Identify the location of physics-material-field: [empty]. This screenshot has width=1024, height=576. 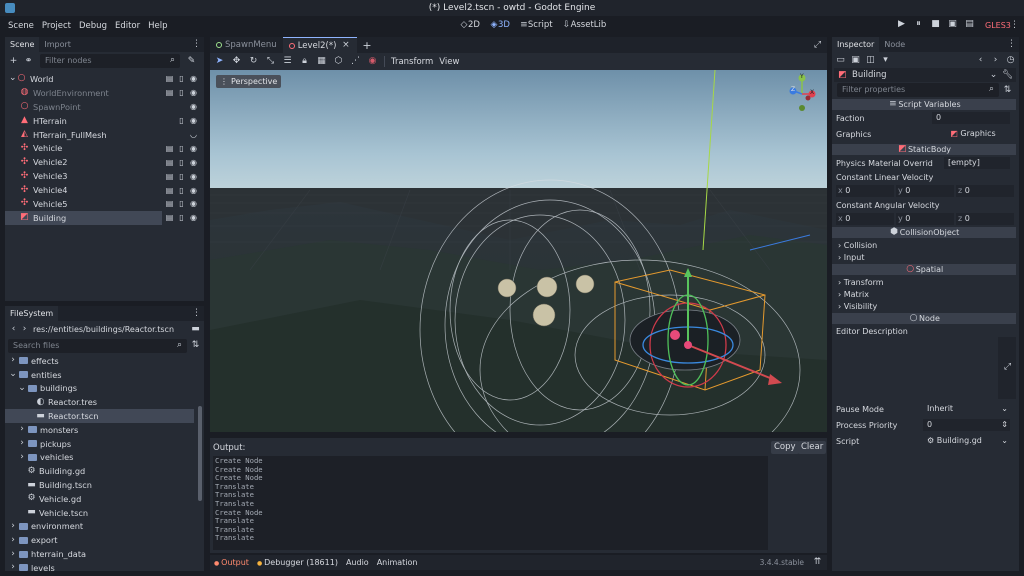
(977, 163).